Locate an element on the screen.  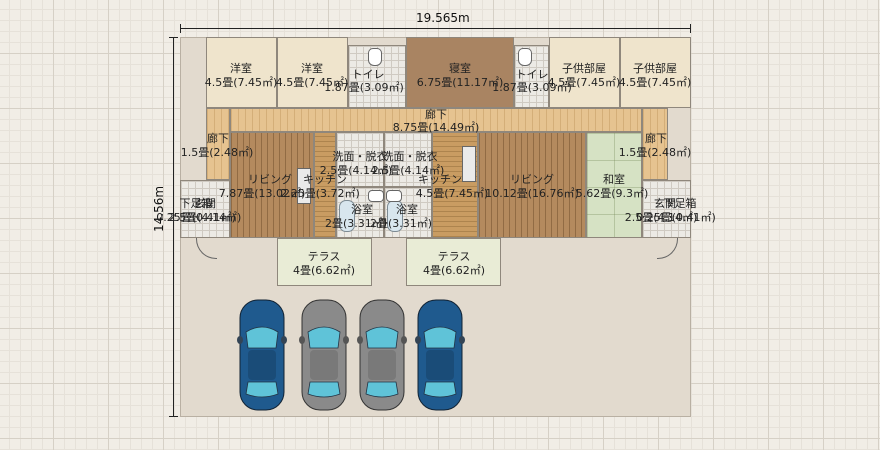
room-corridor-right is located at coordinates (655, 144).